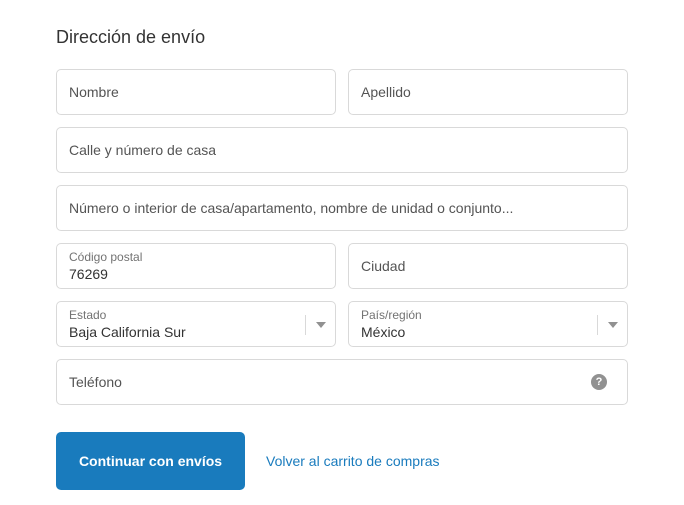 This screenshot has width=684, height=505. What do you see at coordinates (196, 324) in the screenshot?
I see `state-select: Estado Baja California Sur` at bounding box center [196, 324].